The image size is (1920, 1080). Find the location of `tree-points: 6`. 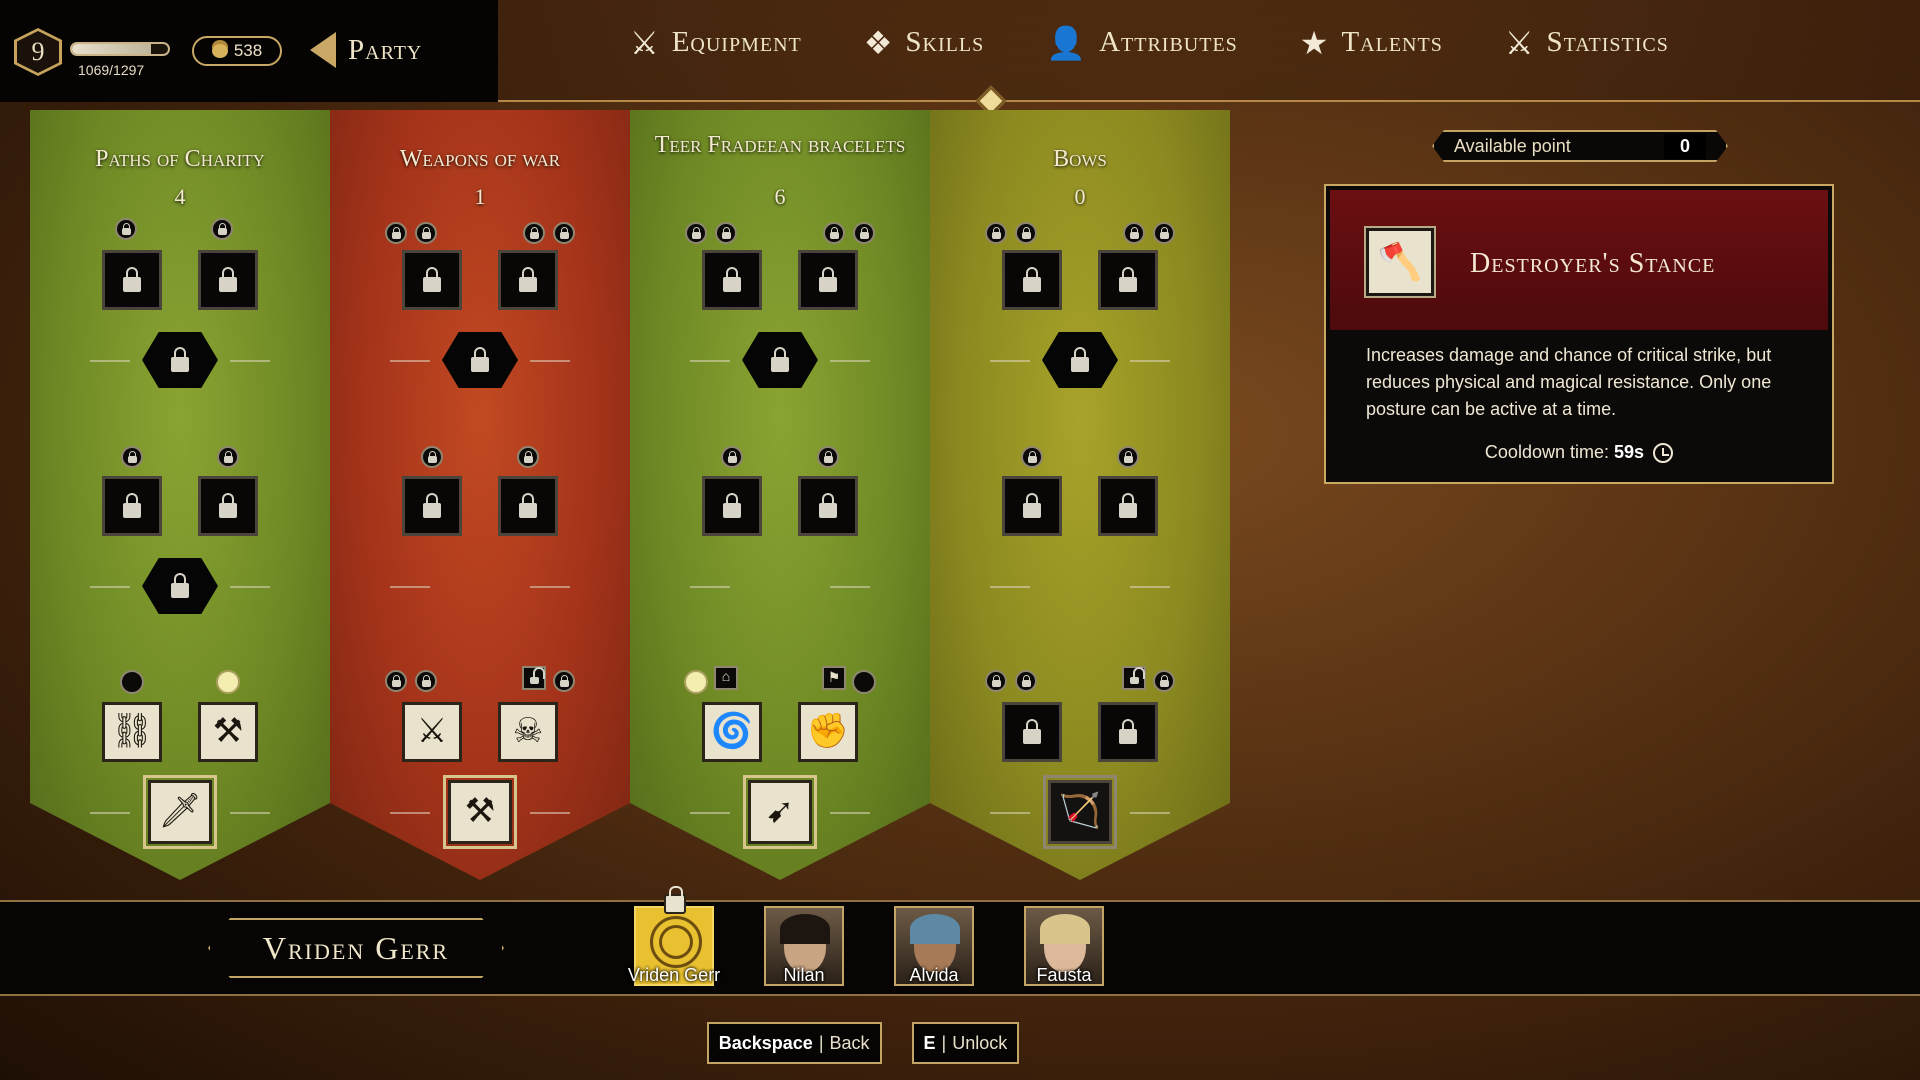

tree-points: 6 is located at coordinates (780, 196).